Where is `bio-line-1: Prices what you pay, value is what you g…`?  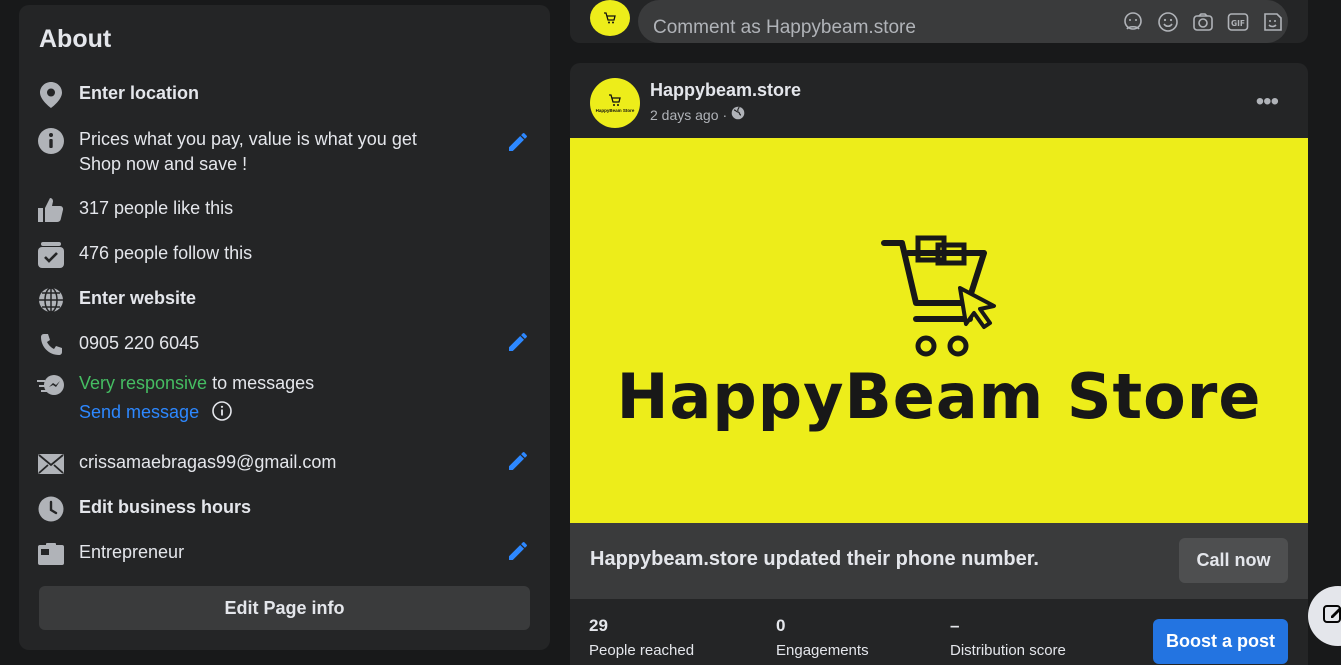 bio-line-1: Prices what you pay, value is what you g… is located at coordinates (248, 139).